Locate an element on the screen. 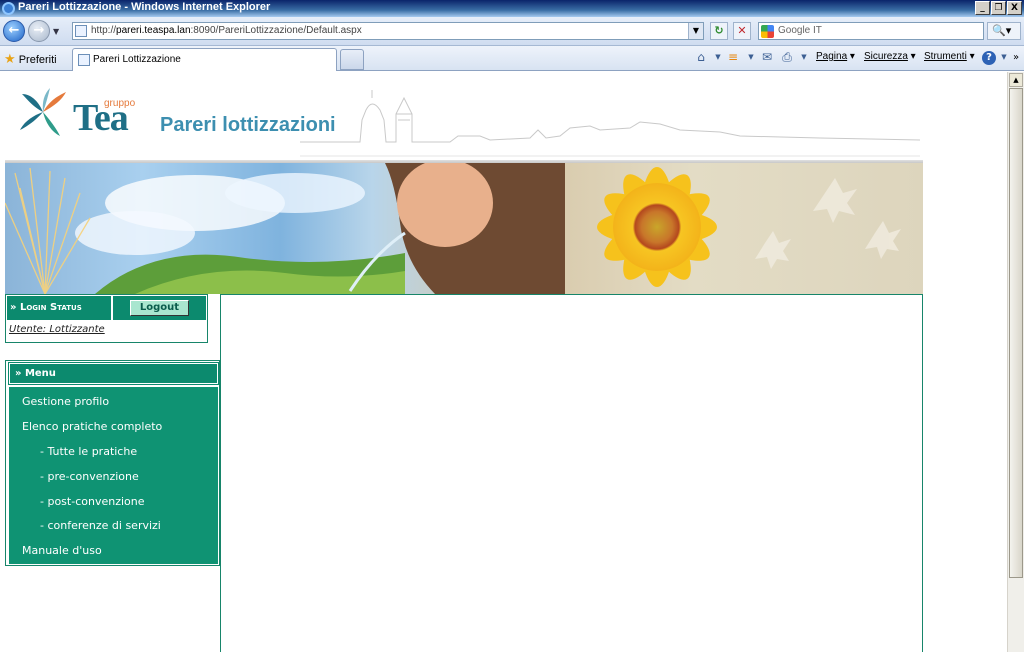 This screenshot has width=1024, height=652. page-menu: Pagina ▾ is located at coordinates (835, 56).